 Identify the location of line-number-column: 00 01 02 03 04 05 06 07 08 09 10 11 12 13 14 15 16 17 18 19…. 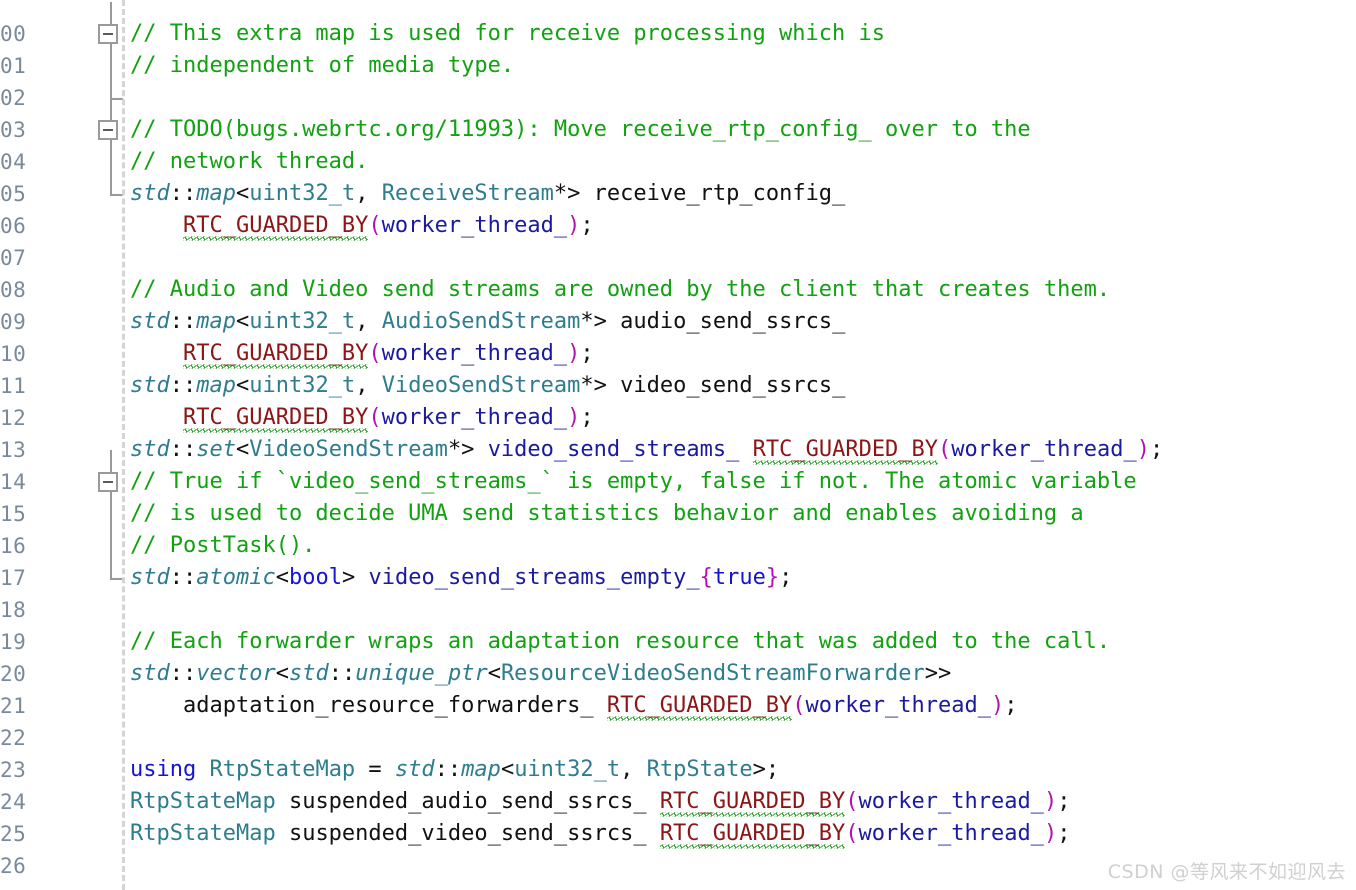
(39, 445).